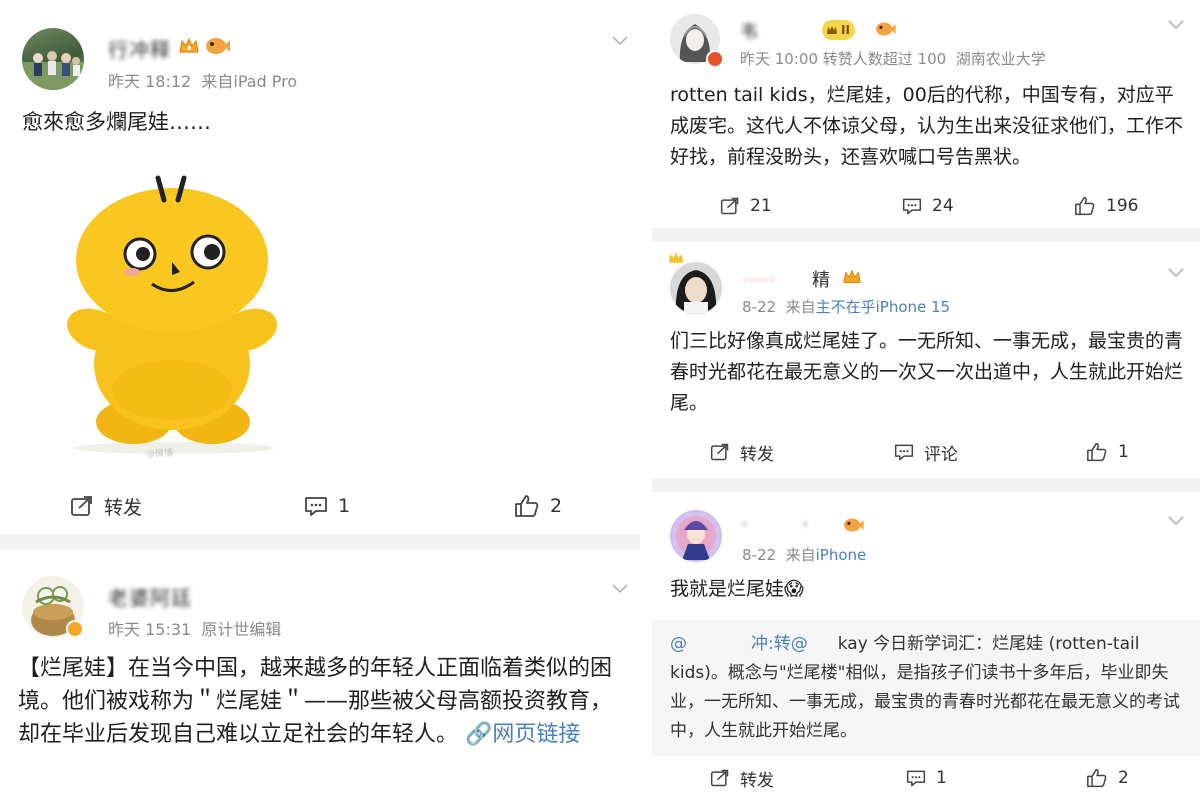 Image resolution: width=1200 pixels, height=800 pixels. What do you see at coordinates (943, 206) in the screenshot?
I see `comment-count: 24` at bounding box center [943, 206].